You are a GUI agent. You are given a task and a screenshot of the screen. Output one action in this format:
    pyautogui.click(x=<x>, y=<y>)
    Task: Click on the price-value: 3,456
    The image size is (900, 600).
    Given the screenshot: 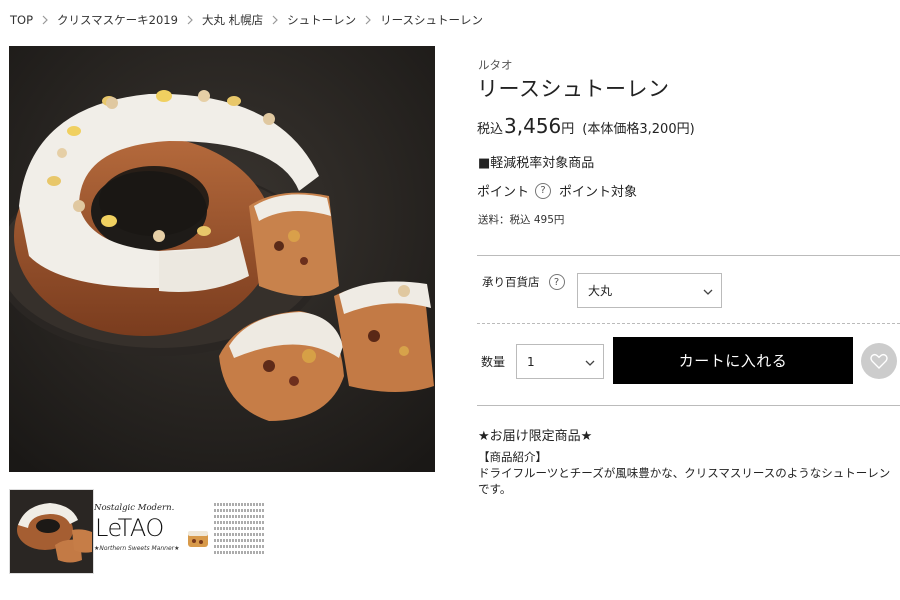 What is the action you would take?
    pyautogui.click(x=533, y=126)
    